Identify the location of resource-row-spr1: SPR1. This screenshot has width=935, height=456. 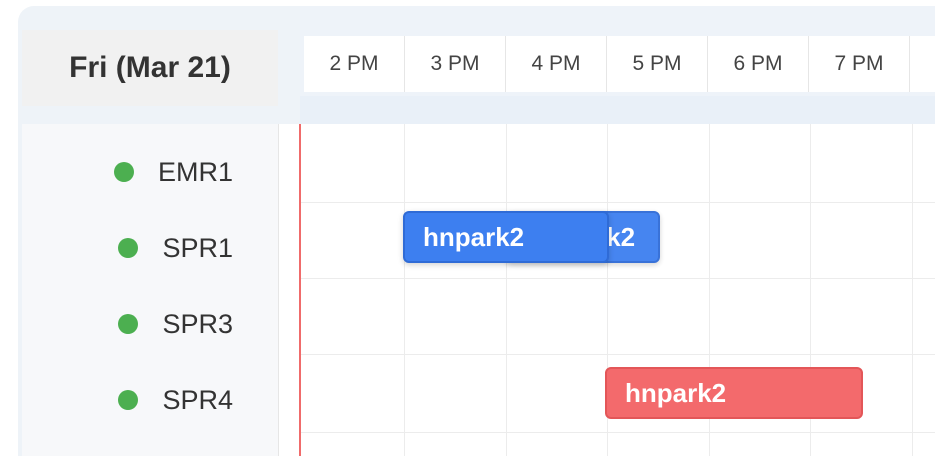
(150, 248).